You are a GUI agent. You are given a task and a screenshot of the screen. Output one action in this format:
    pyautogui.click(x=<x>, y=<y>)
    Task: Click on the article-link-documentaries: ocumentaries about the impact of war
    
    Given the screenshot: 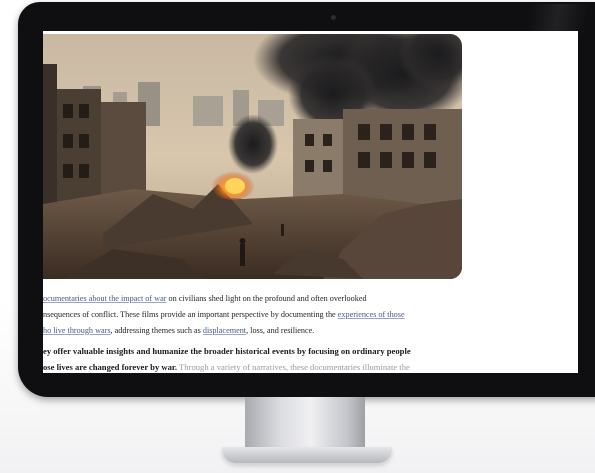 What is the action you would take?
    pyautogui.click(x=104, y=298)
    